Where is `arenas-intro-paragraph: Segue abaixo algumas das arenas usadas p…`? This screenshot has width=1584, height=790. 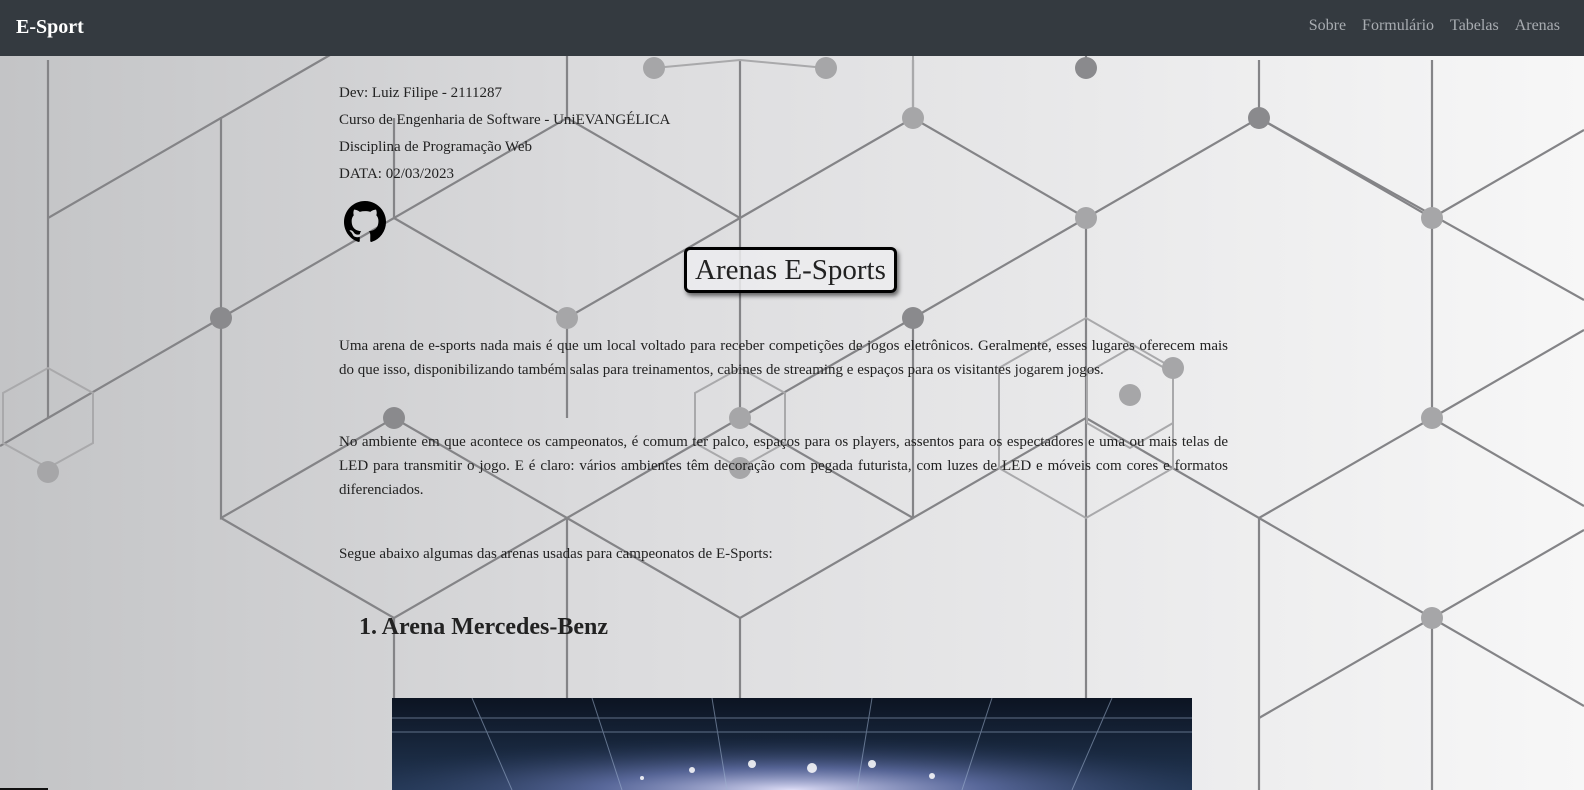
arenas-intro-paragraph: Segue abaixo algumas das arenas usadas p… is located at coordinates (556, 554).